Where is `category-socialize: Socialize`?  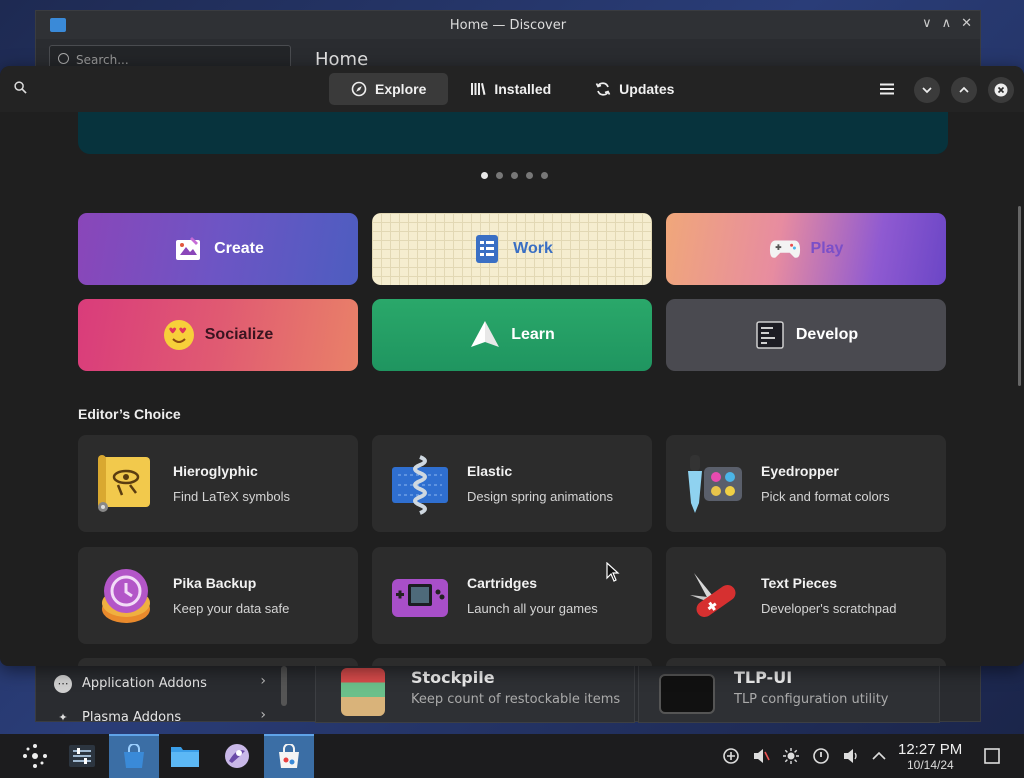 category-socialize: Socialize is located at coordinates (218, 335).